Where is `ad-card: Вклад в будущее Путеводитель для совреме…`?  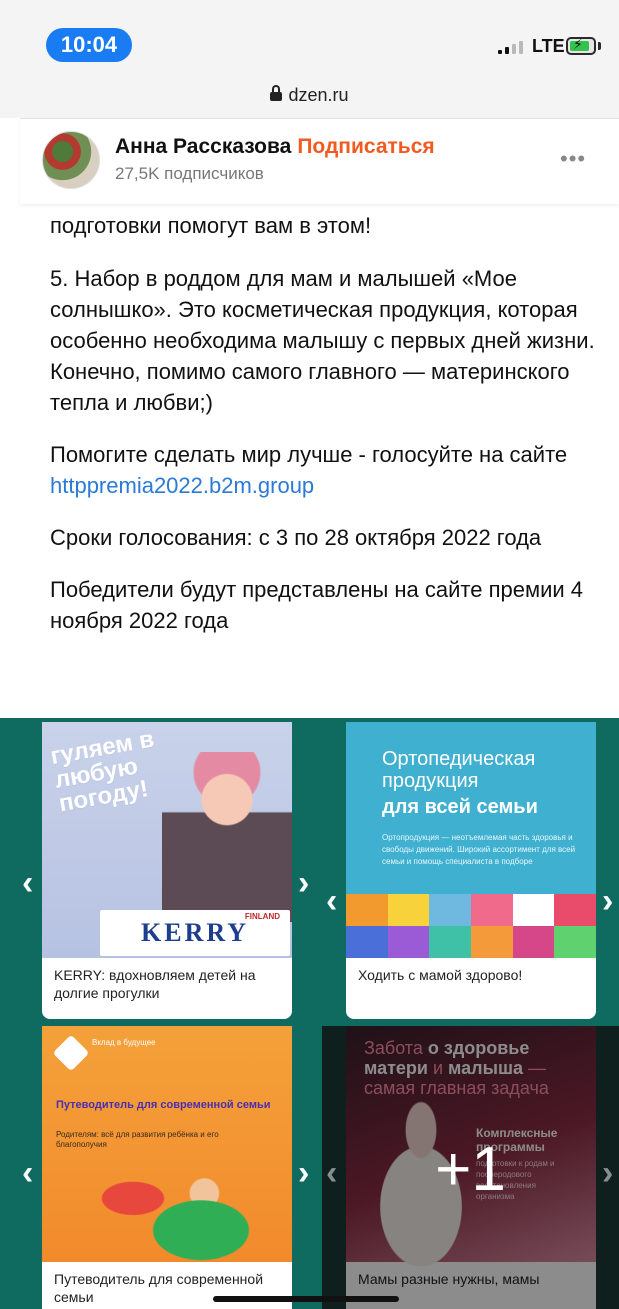
ad-card: Вклад в будущее Путеводитель для совреме… is located at coordinates (167, 1167).